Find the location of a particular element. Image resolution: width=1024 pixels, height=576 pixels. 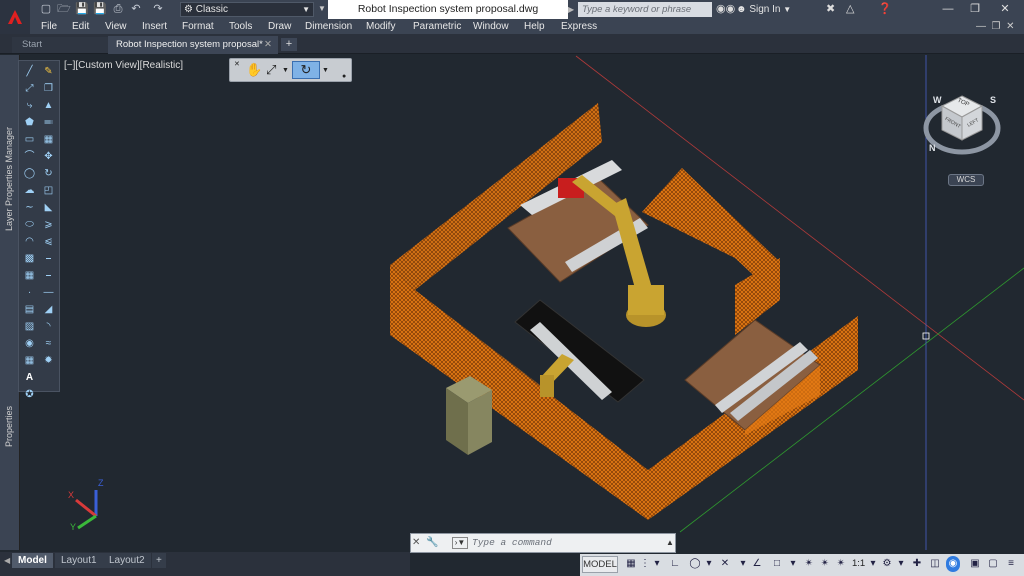

chevron-right-icon: ▶ is located at coordinates (573, 9).